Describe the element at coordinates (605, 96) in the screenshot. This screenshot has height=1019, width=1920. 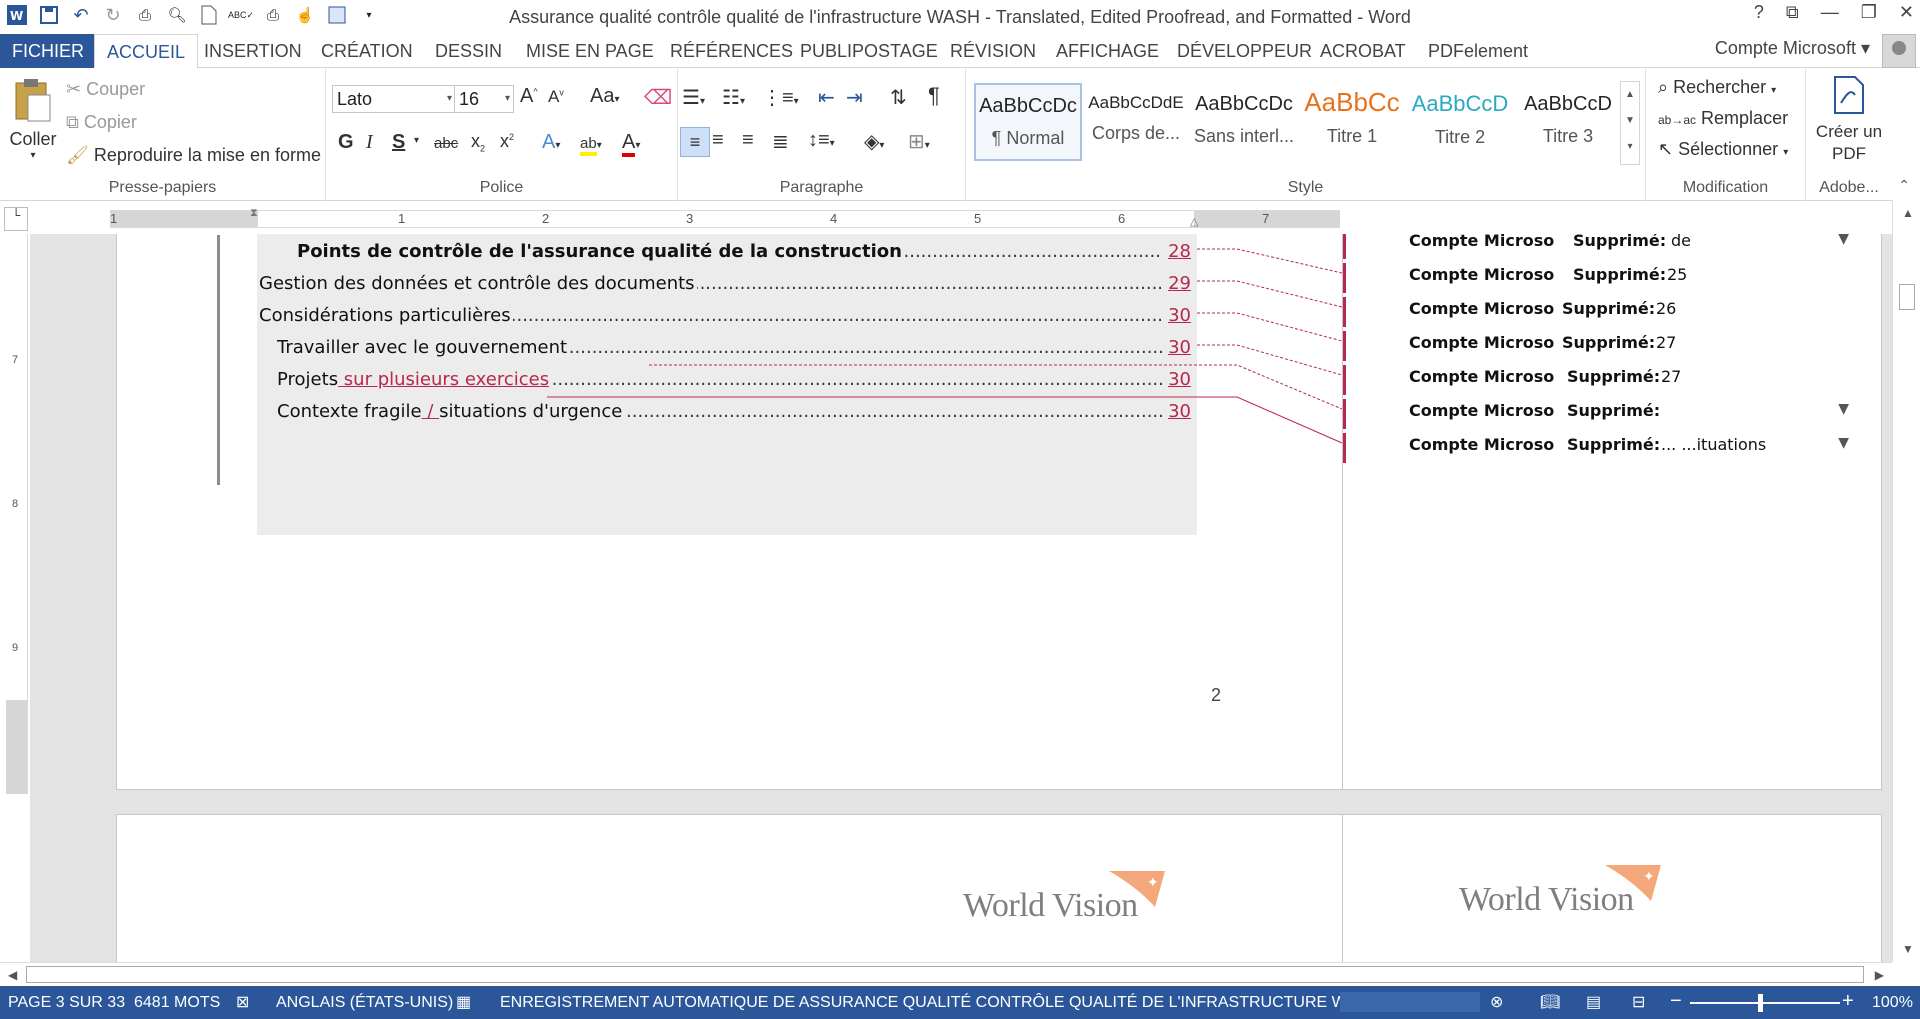
I see `change-case-button: Aa▾` at that location.